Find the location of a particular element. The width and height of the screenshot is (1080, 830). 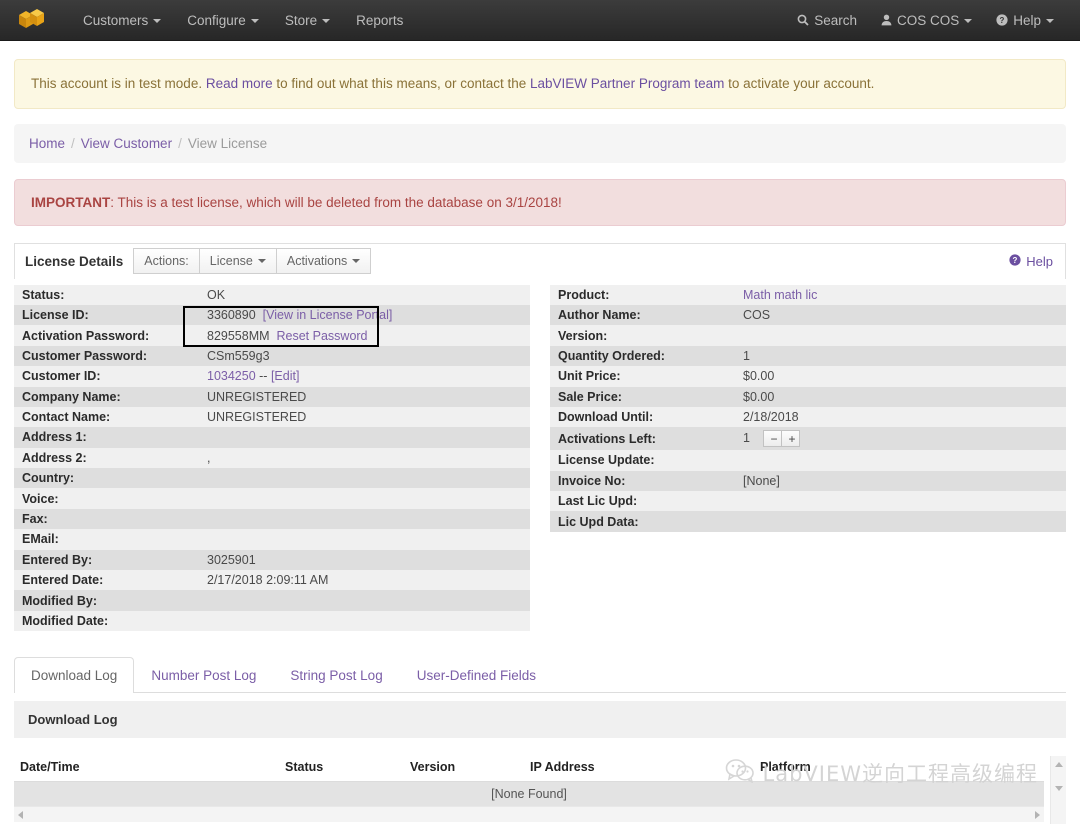

scroll-up-icon is located at coordinates (1059, 765).